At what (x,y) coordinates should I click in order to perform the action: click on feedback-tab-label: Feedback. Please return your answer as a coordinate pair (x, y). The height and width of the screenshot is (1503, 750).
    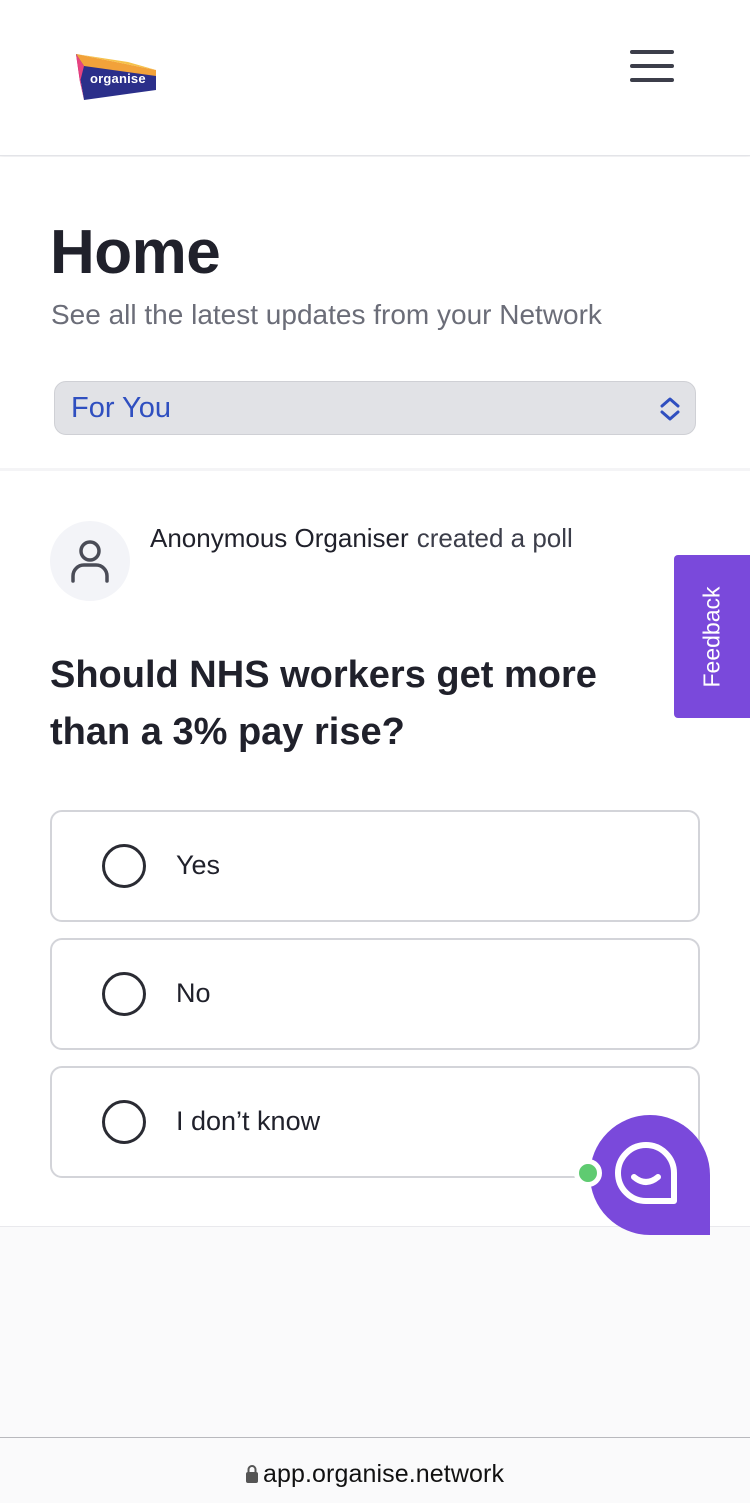
    Looking at the image, I should click on (711, 636).